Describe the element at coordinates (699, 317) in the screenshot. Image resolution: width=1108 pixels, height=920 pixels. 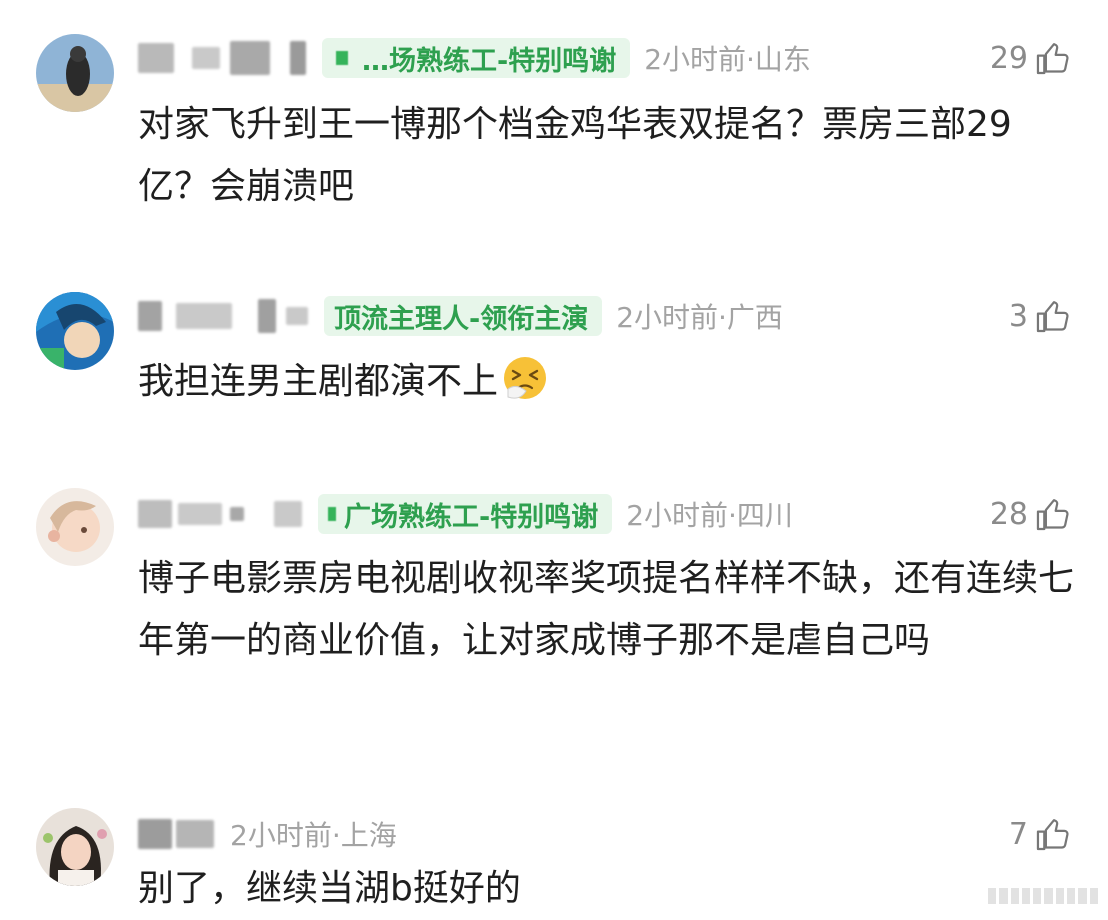
I see `comment-time-location: 2小时前·广西` at that location.